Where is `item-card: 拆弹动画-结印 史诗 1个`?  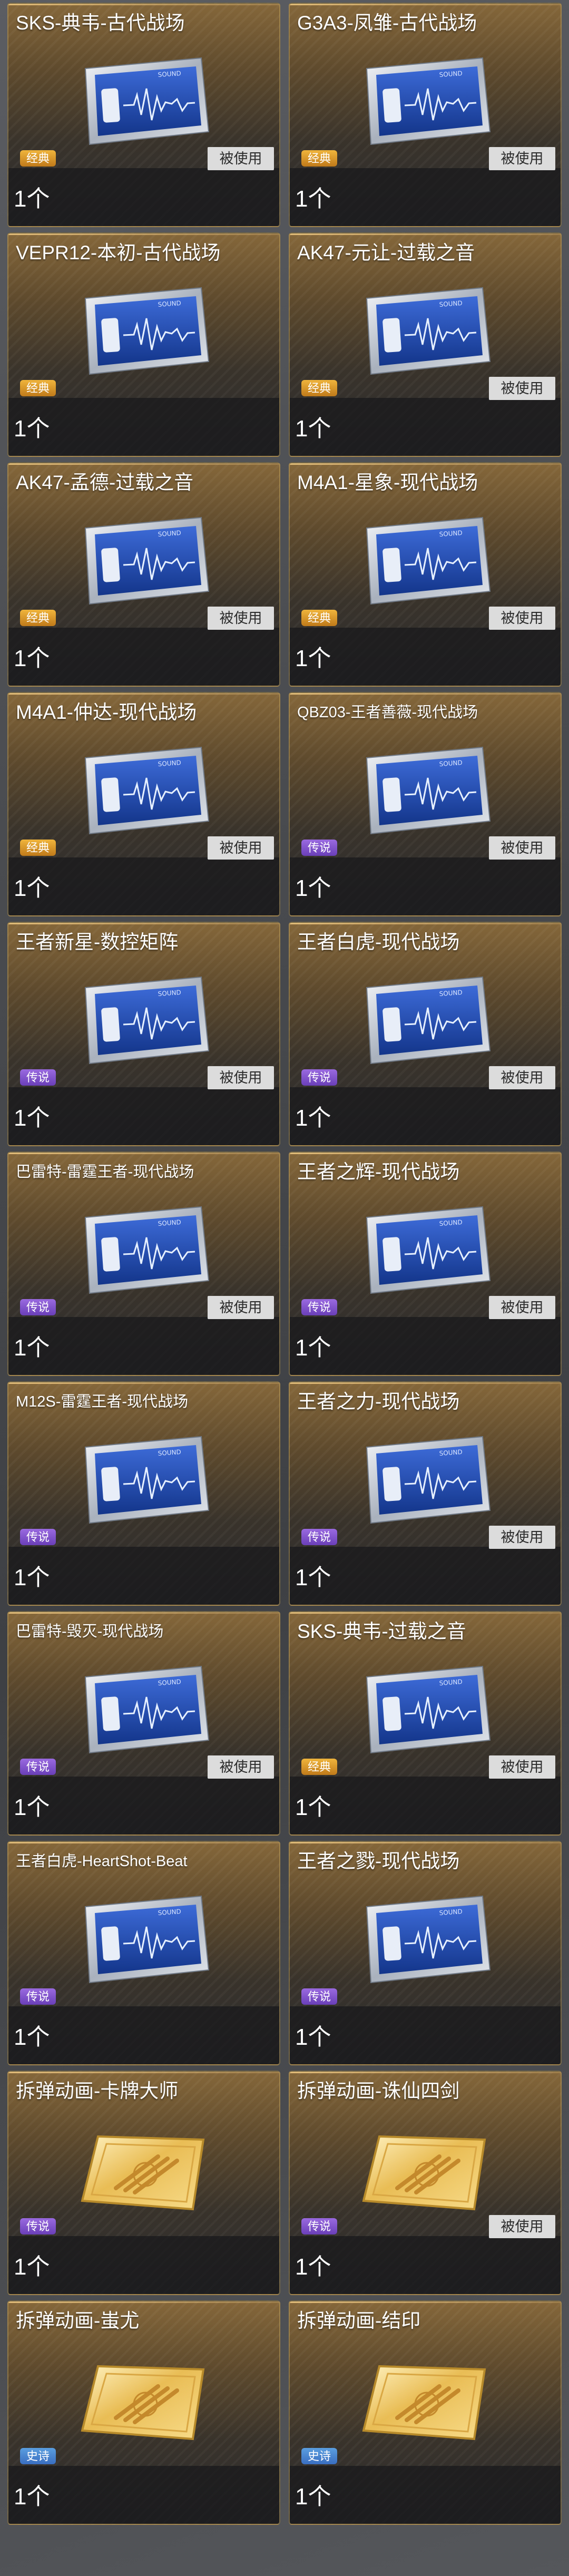 item-card: 拆弹动画-结印 史诗 1个 is located at coordinates (426, 2412).